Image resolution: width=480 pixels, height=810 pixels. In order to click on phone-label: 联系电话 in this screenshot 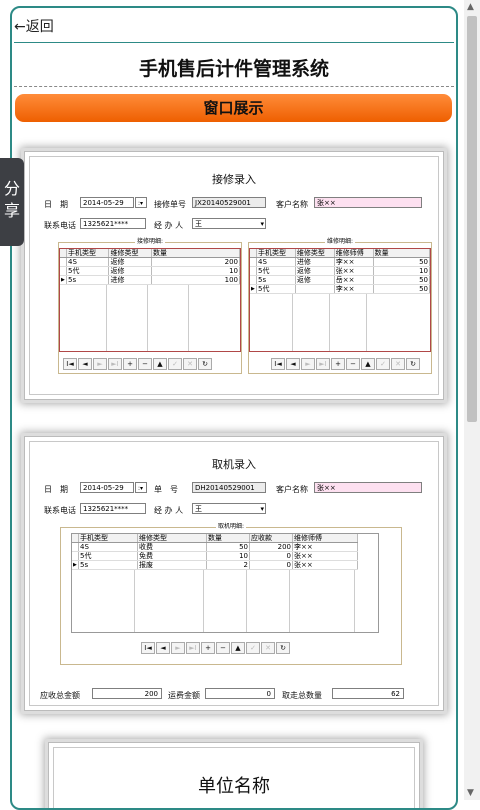, I will do `click(60, 510)`.